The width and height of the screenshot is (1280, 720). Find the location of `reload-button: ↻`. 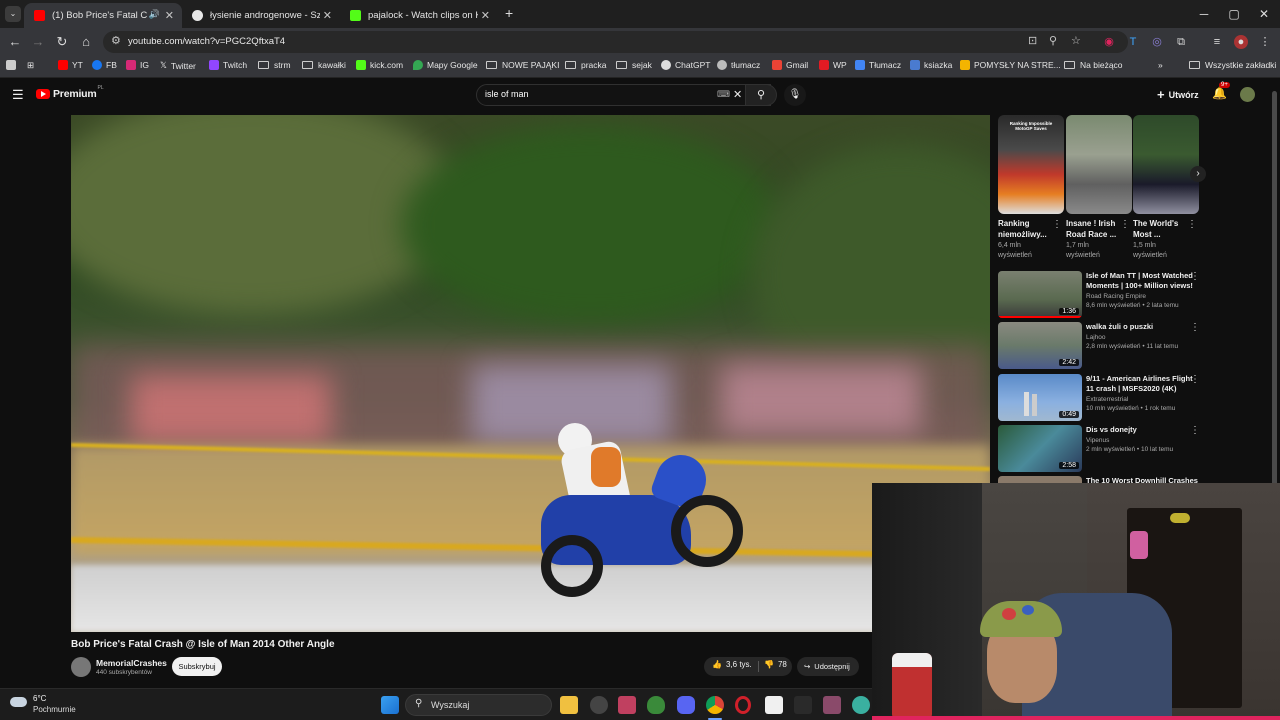

reload-button: ↻ is located at coordinates (62, 42).